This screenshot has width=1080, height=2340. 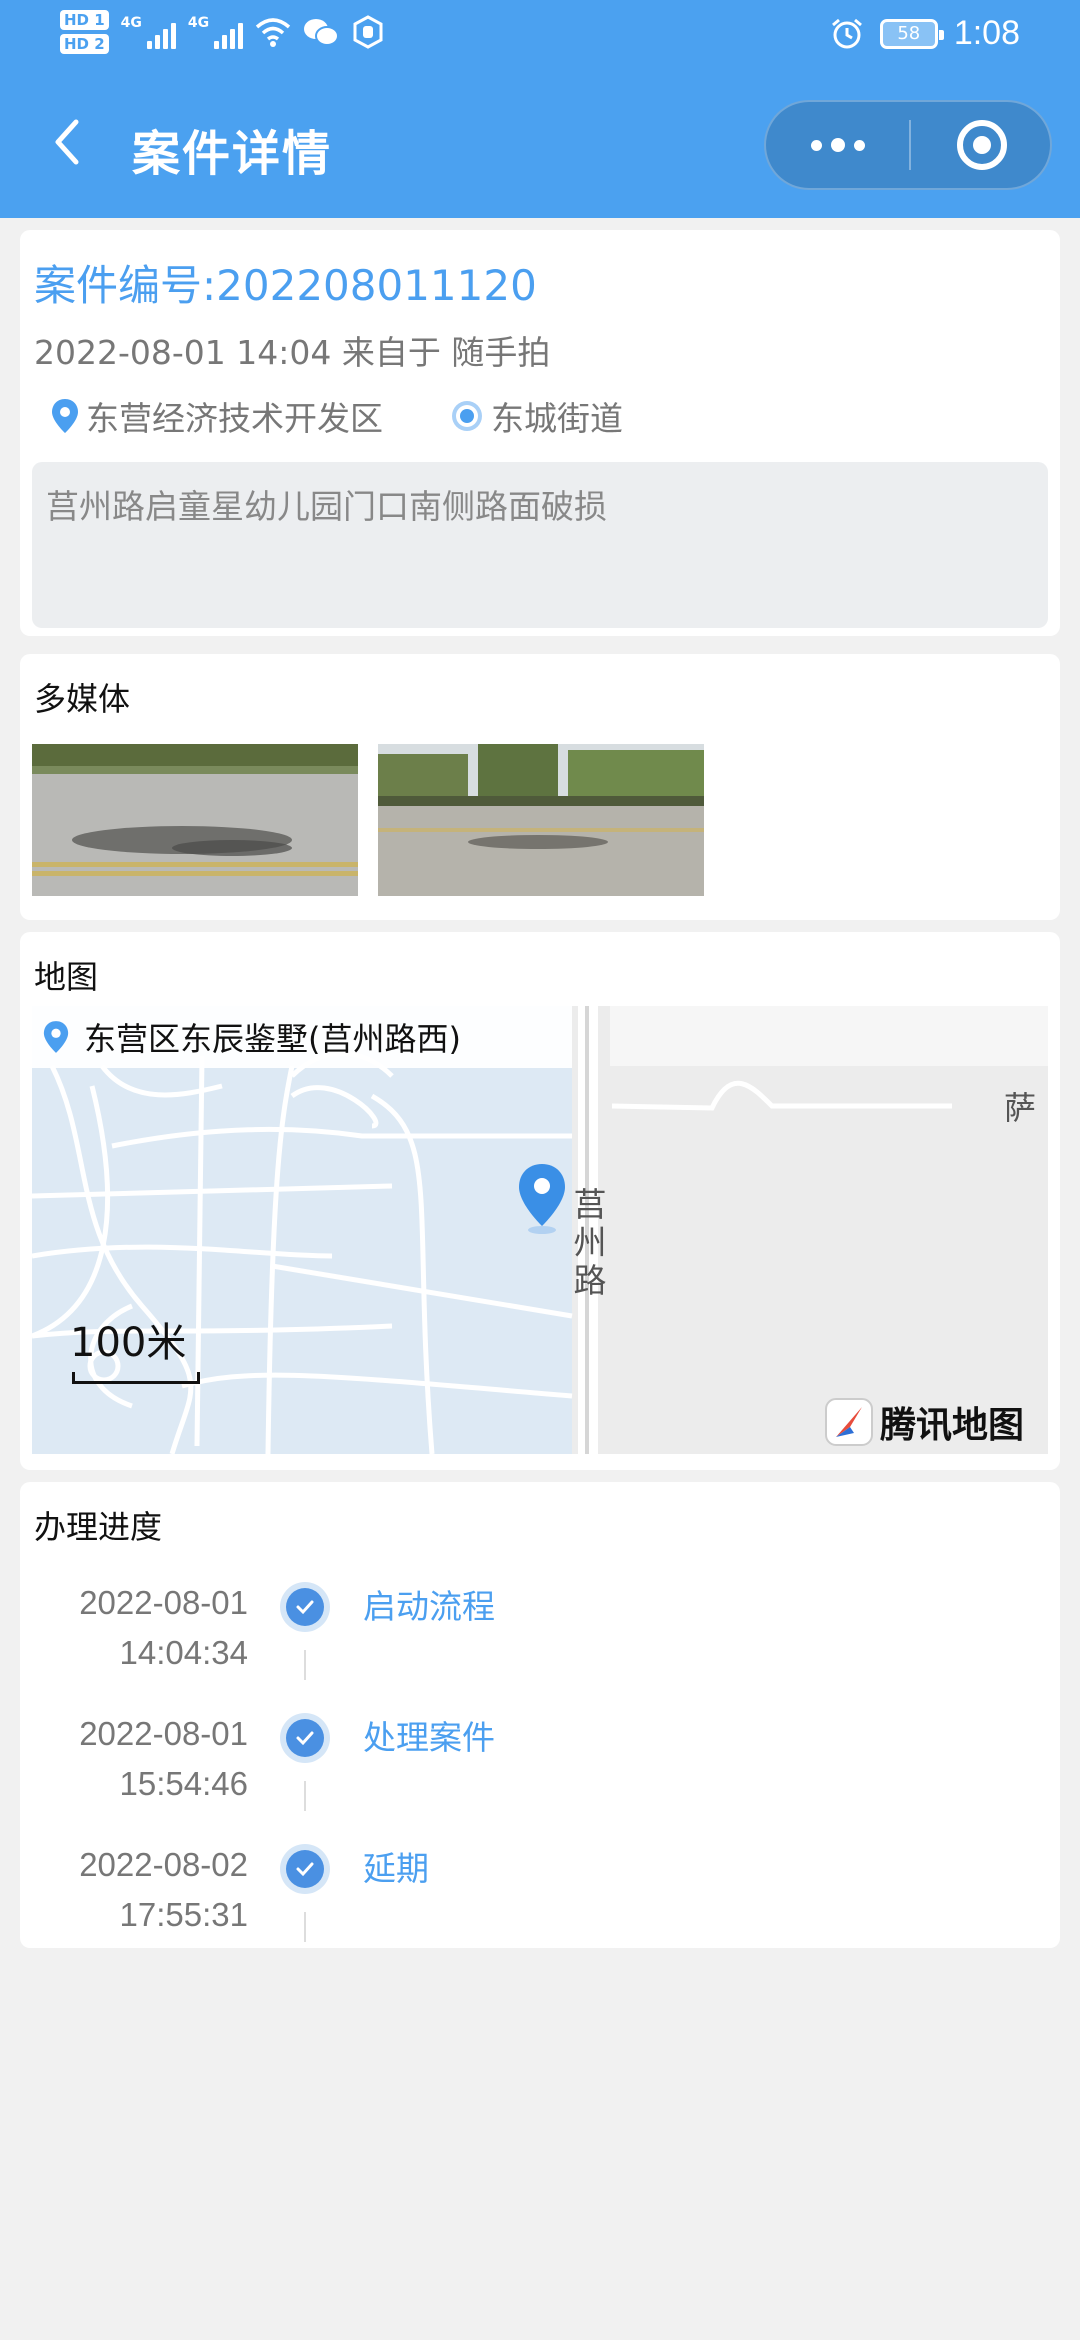 What do you see at coordinates (981, 145) in the screenshot?
I see `target-circle-icon` at bounding box center [981, 145].